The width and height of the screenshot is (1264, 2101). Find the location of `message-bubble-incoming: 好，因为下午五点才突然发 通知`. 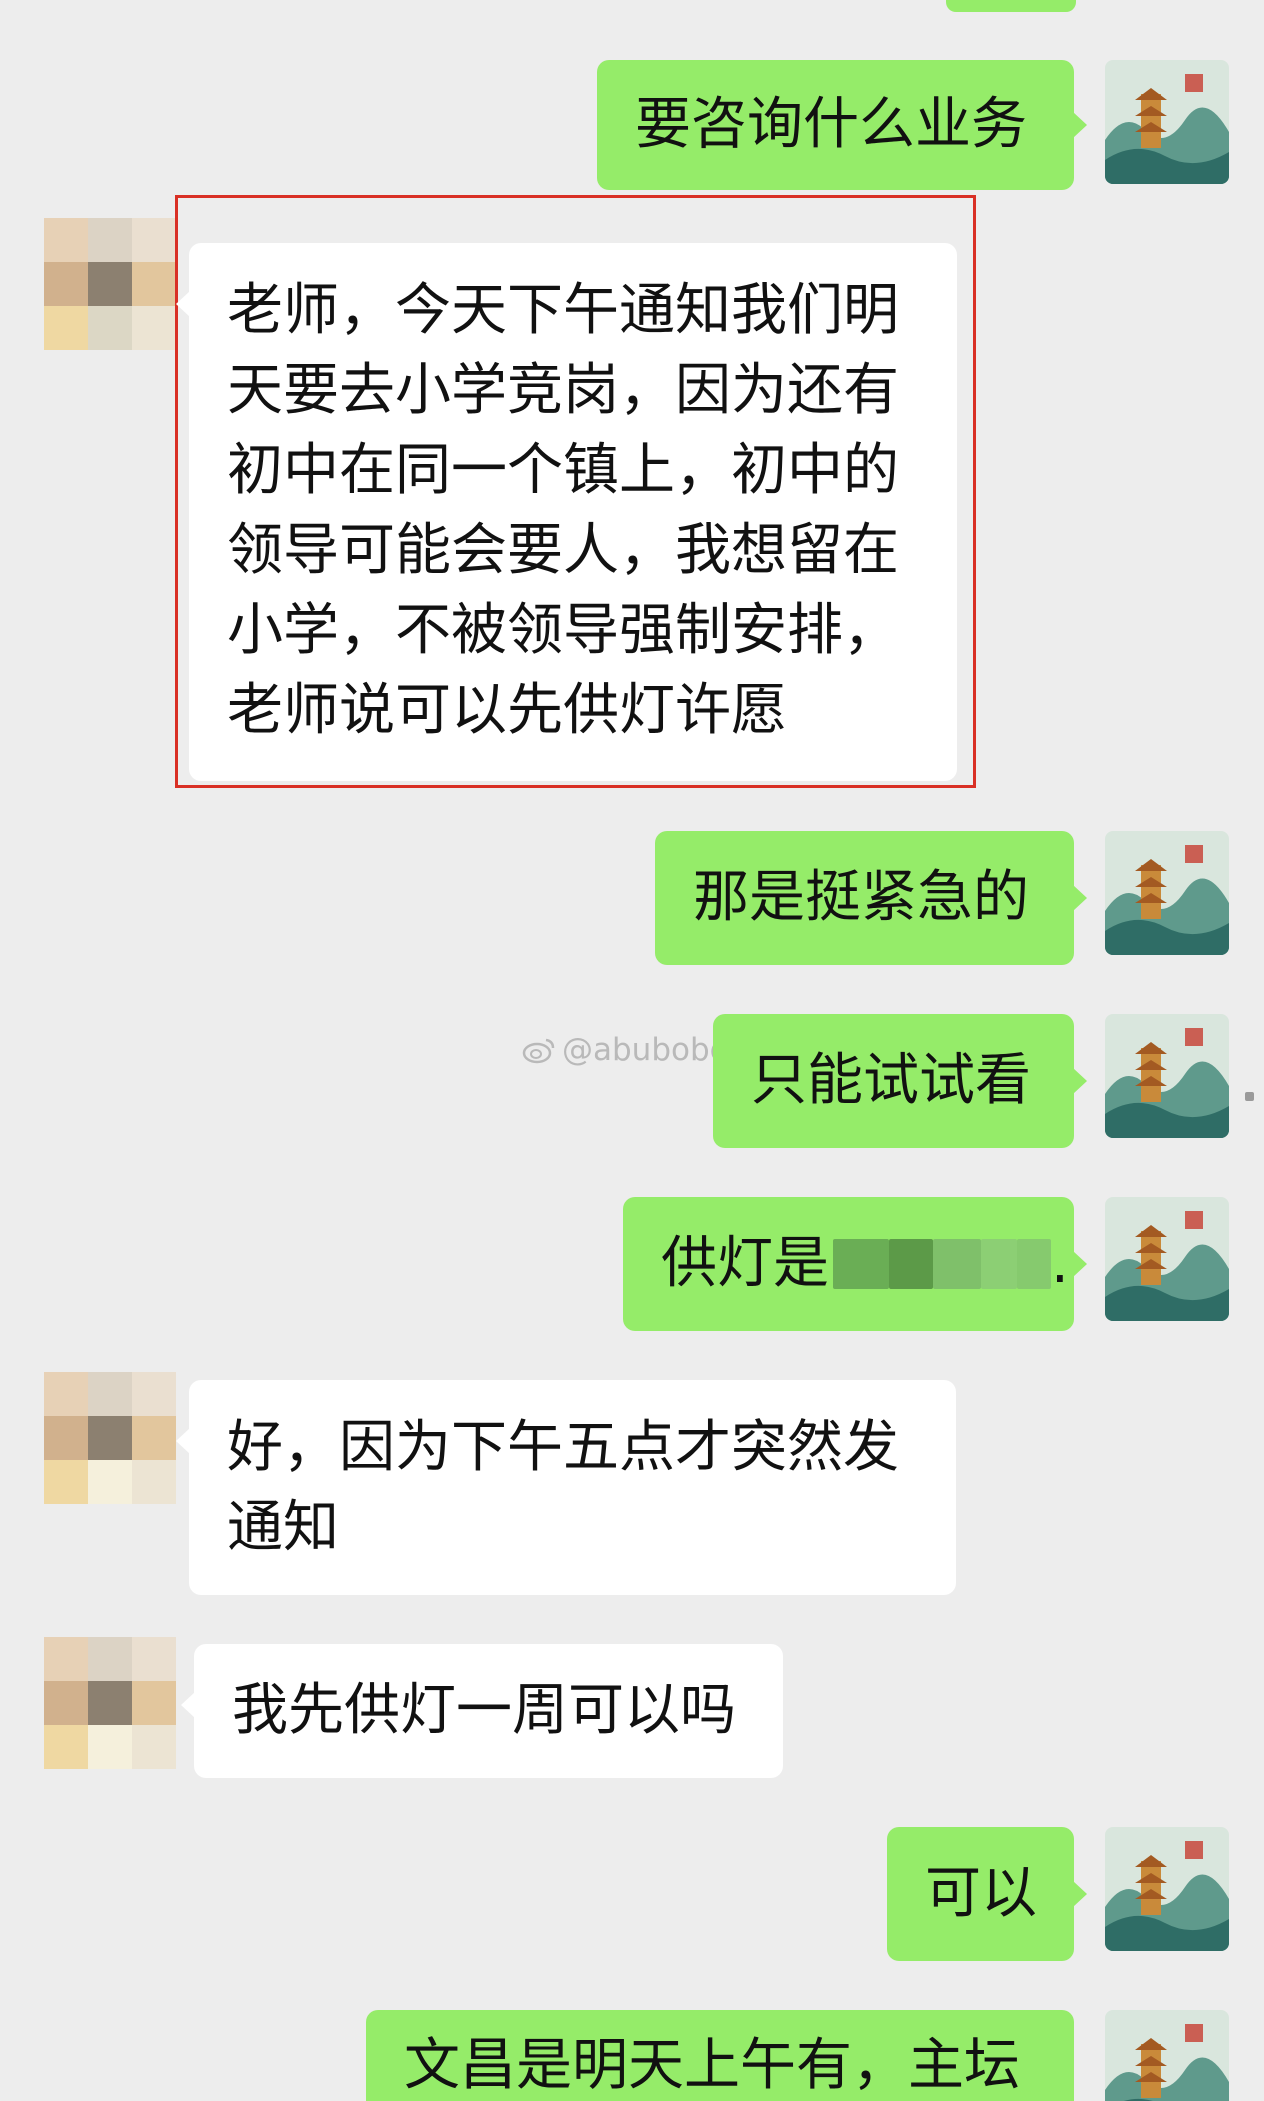

message-bubble-incoming: 好，因为下午五点才突然发 通知 is located at coordinates (566, 1487).